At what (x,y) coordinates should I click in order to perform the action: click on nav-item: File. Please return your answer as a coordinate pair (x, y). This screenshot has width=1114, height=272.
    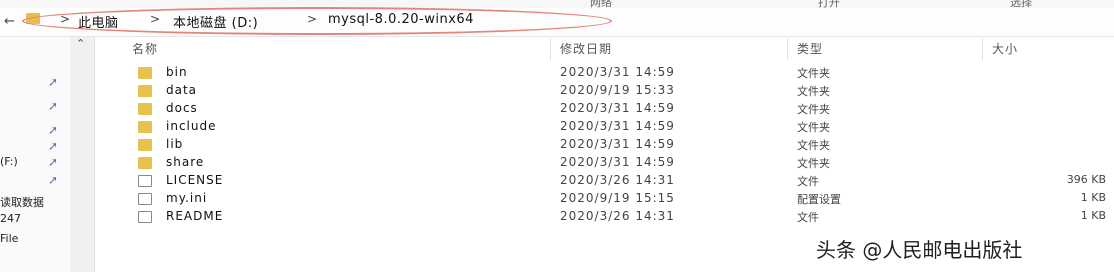
    Looking at the image, I should click on (9, 238).